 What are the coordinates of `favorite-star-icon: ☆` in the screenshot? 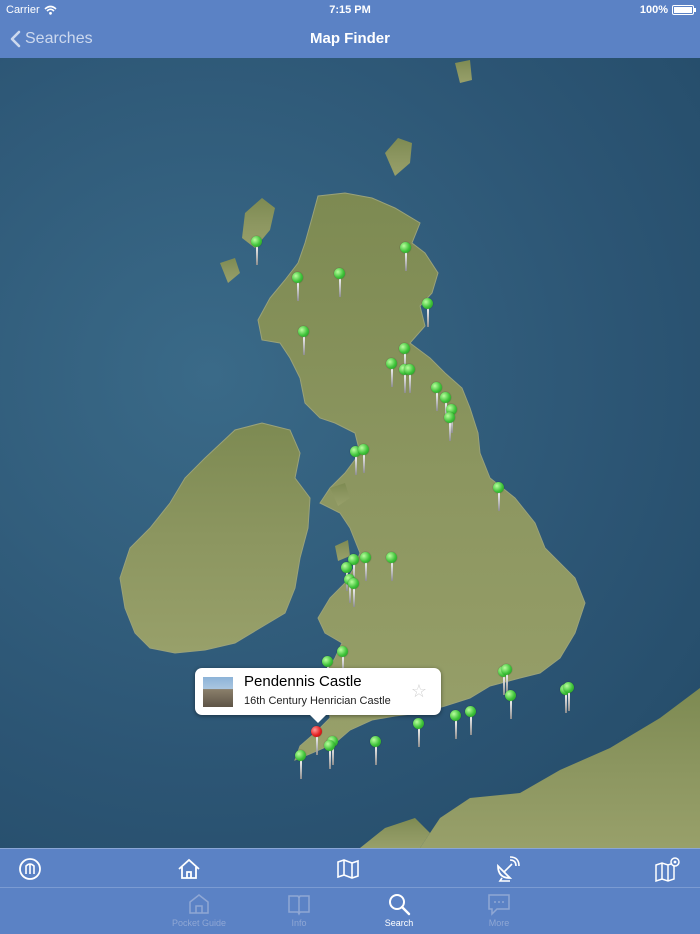 It's located at (419, 691).